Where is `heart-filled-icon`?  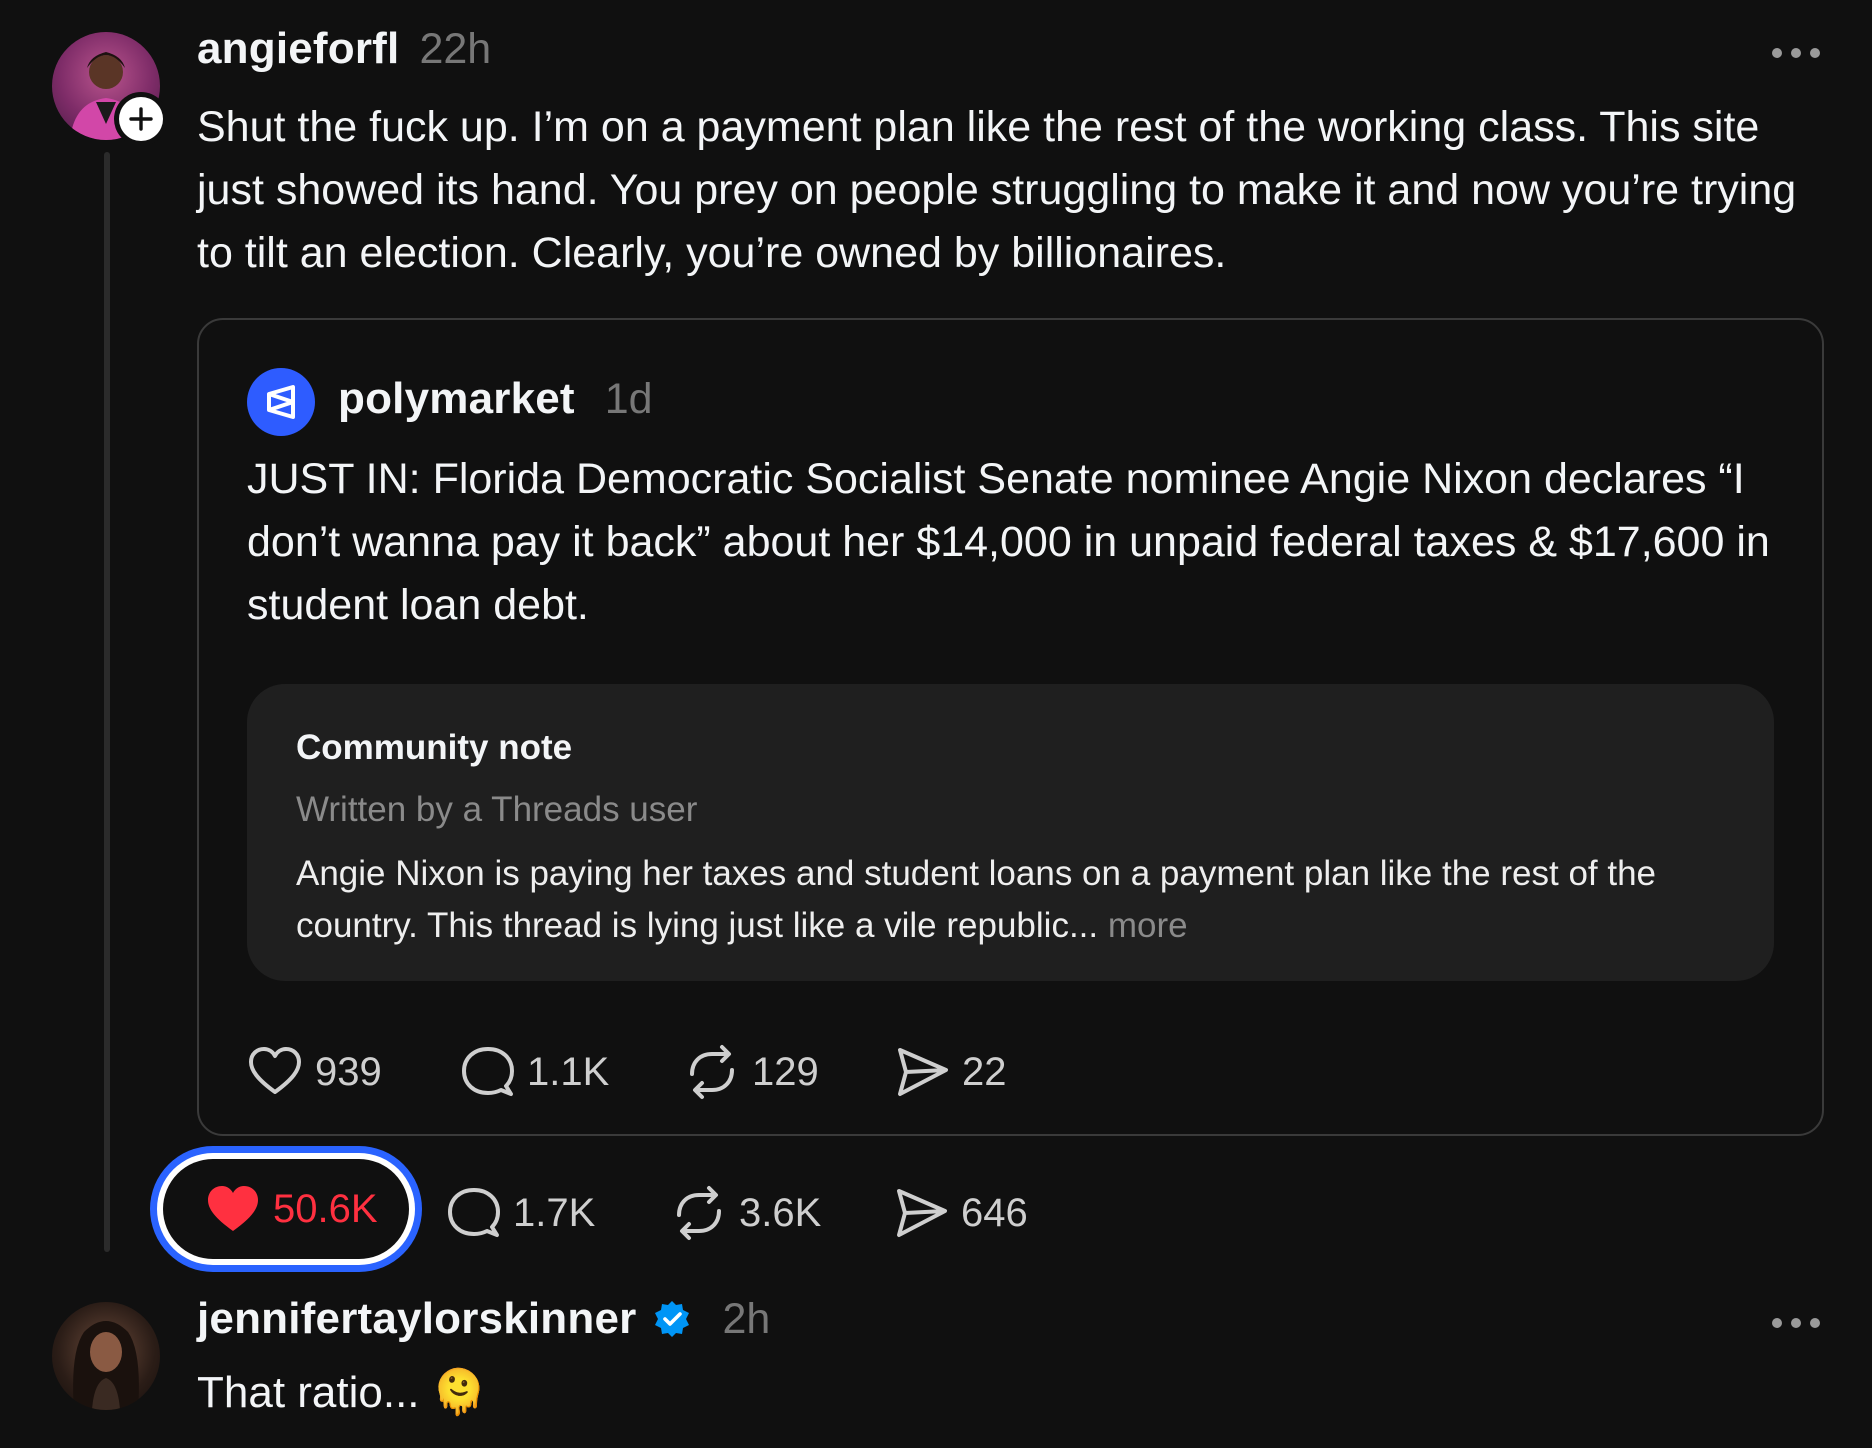
heart-filled-icon is located at coordinates (233, 1208).